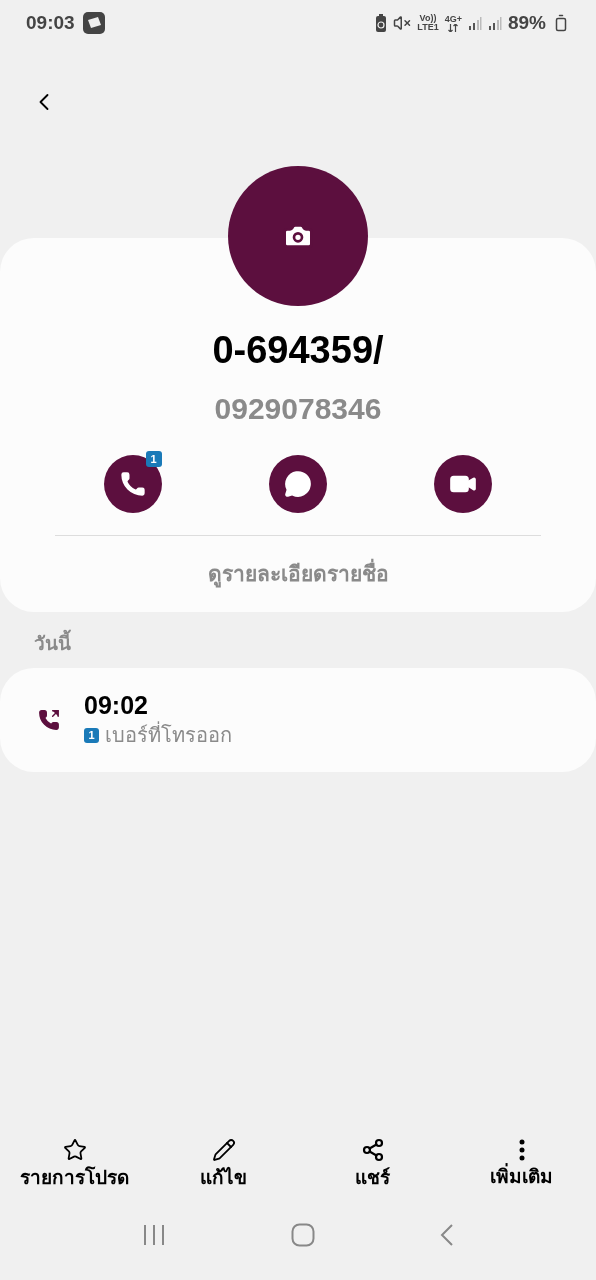 This screenshot has height=1280, width=596. I want to click on data-arrows-icon, so click(453, 27).